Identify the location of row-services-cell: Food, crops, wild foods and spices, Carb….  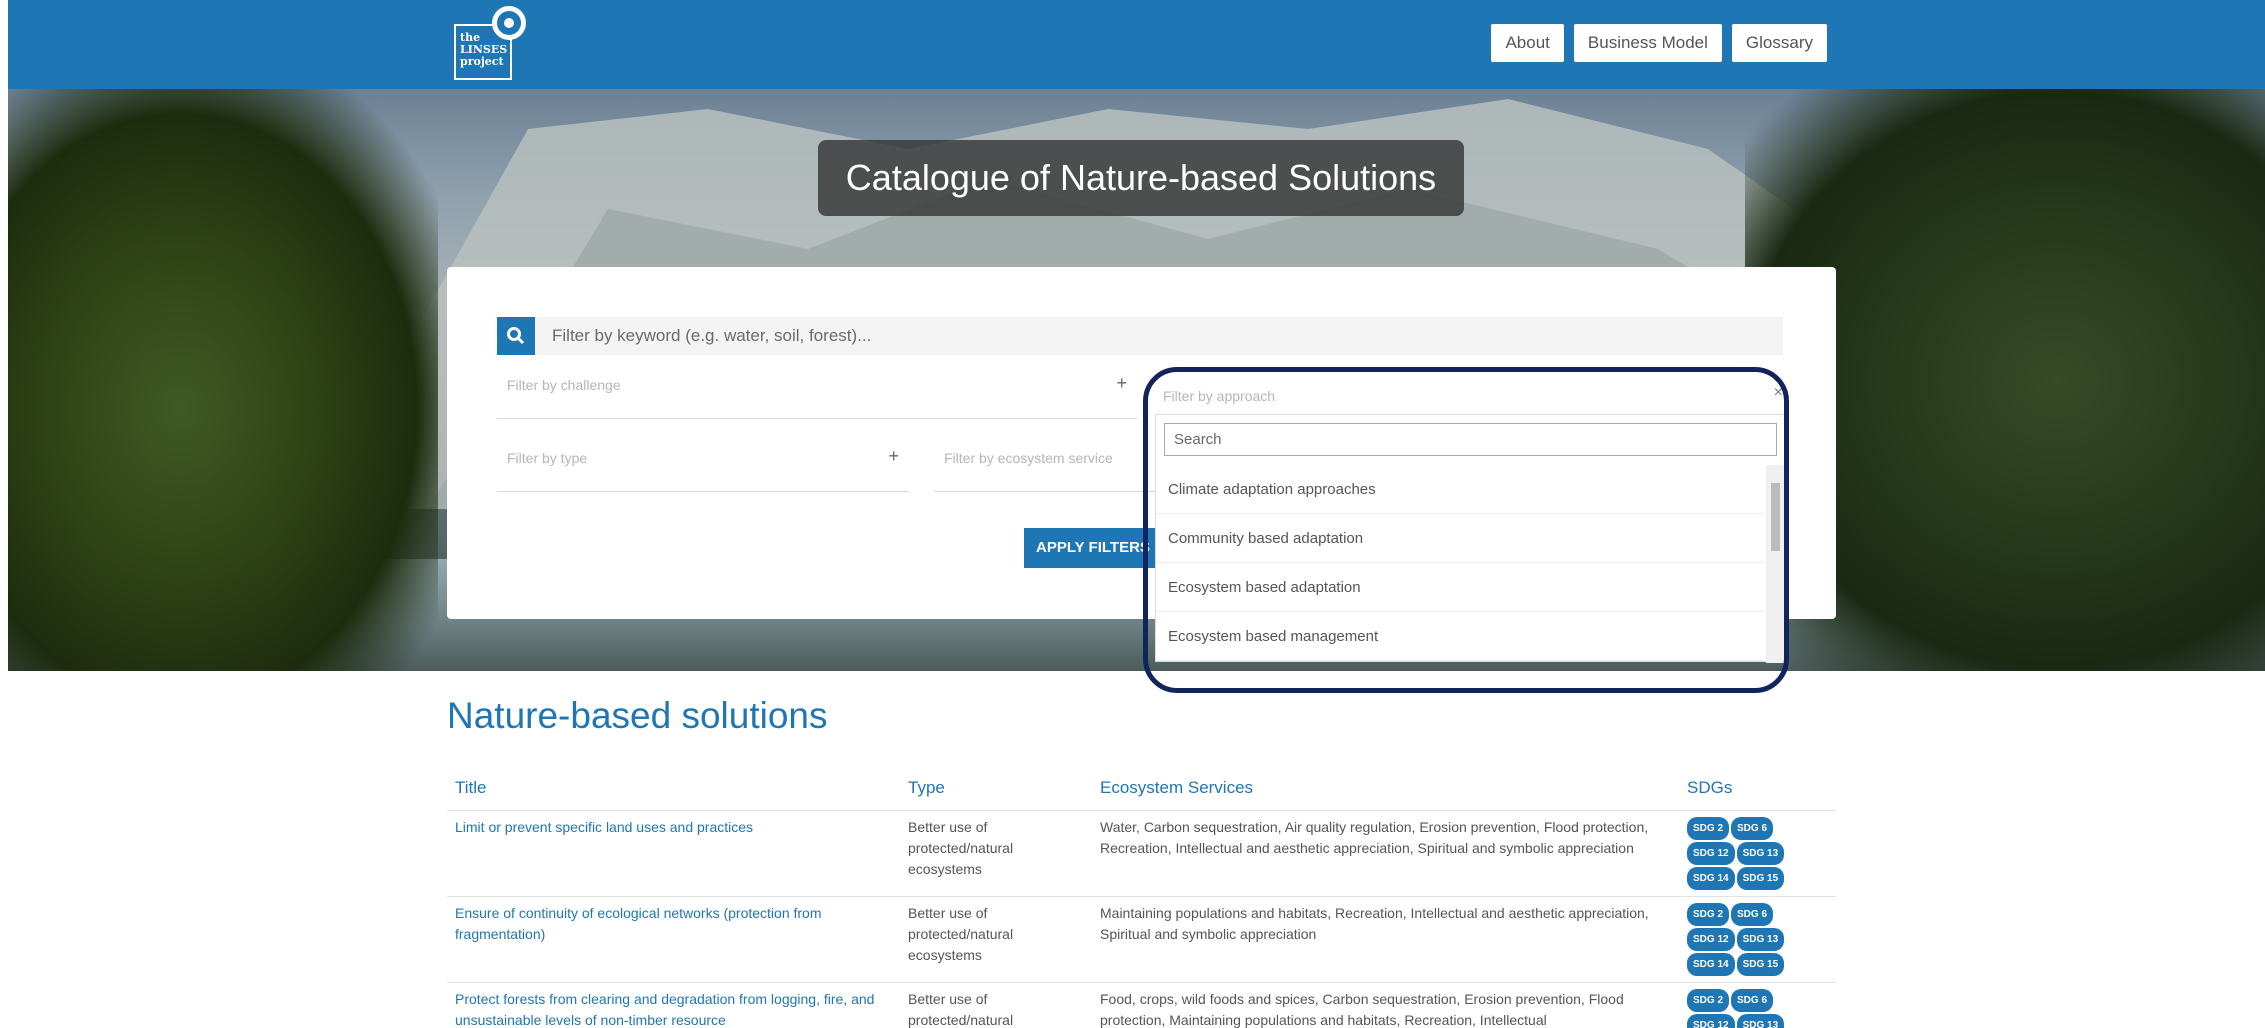
(1385, 1004).